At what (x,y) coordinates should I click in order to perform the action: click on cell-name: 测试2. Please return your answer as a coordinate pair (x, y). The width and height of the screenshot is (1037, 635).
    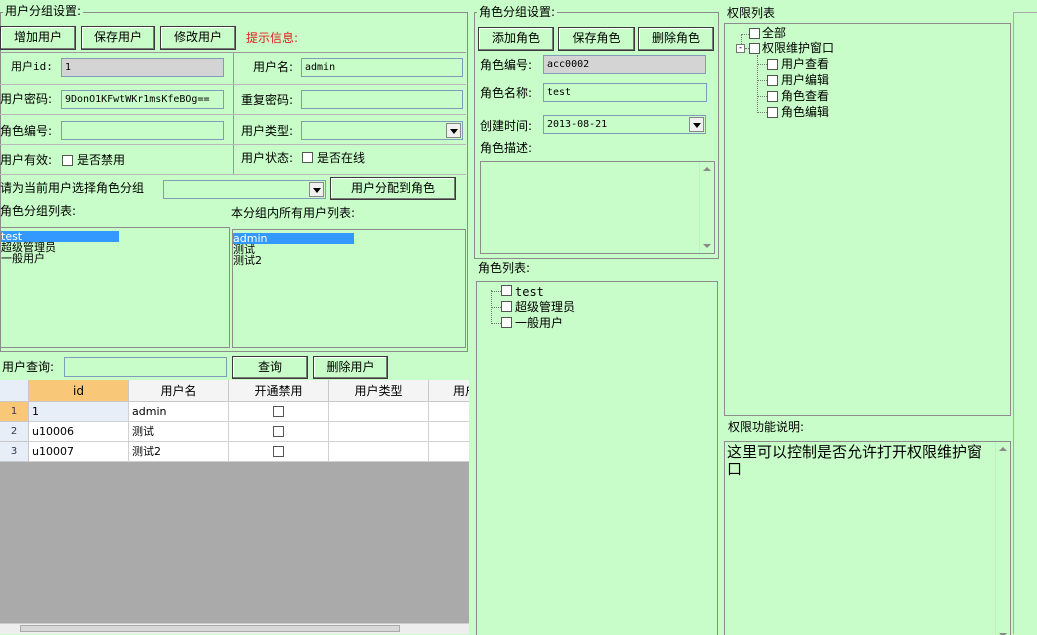
    Looking at the image, I should click on (179, 452).